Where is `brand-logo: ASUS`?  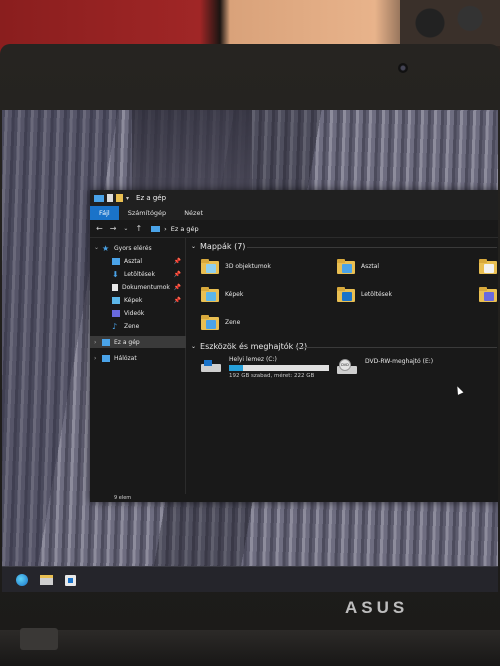 brand-logo: ASUS is located at coordinates (377, 607).